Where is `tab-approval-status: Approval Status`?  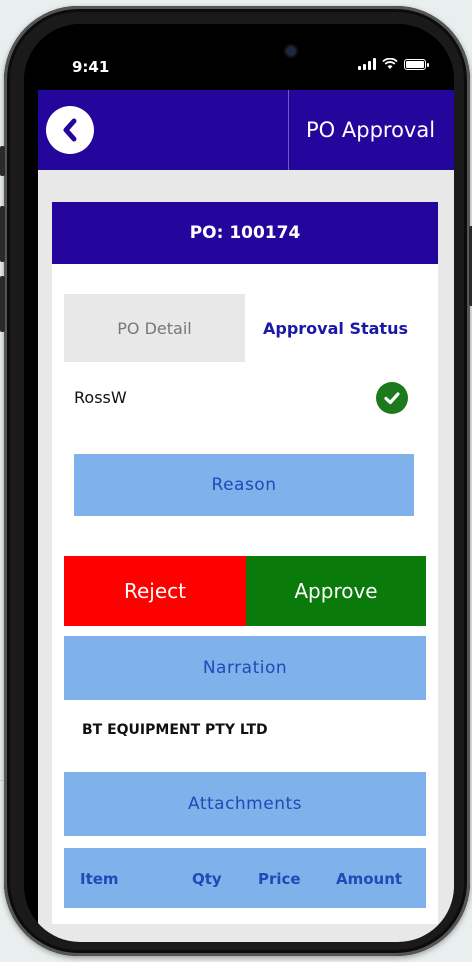 tab-approval-status: Approval Status is located at coordinates (335, 328).